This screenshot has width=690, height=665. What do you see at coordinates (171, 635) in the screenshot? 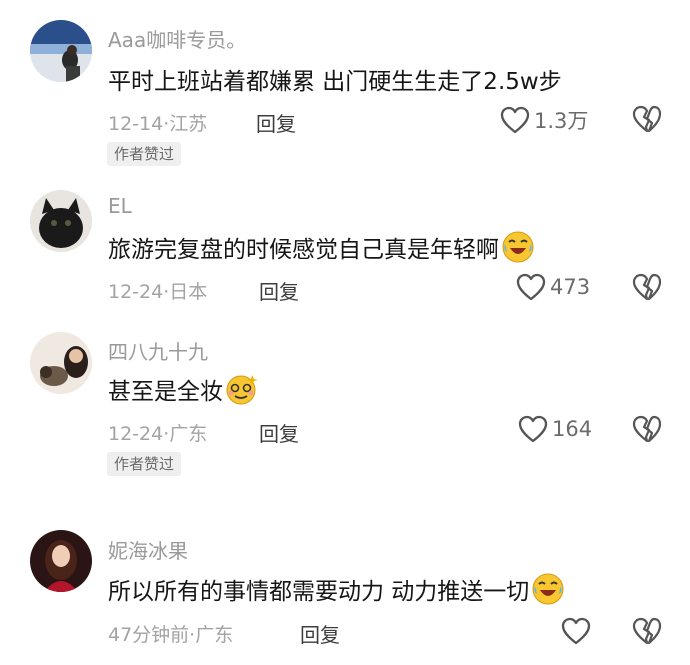
I see `date-location: 47分钟前·广东` at bounding box center [171, 635].